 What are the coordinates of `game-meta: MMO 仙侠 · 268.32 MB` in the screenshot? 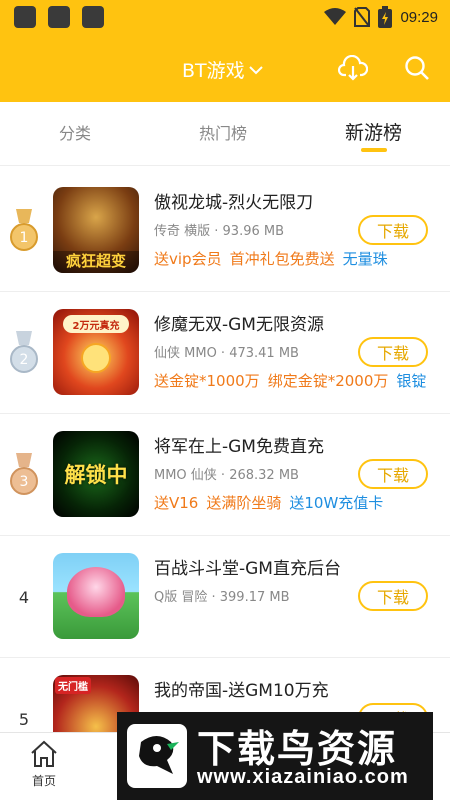 It's located at (226, 475).